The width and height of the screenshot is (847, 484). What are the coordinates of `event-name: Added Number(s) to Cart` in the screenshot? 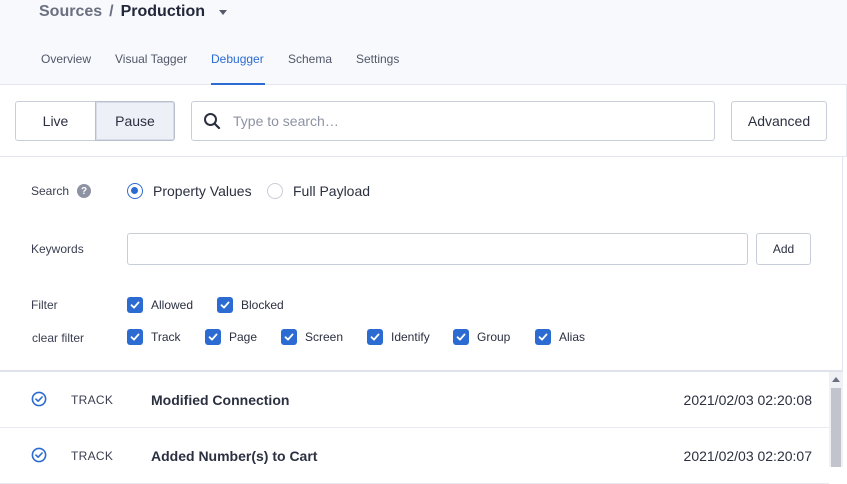 It's located at (234, 456).